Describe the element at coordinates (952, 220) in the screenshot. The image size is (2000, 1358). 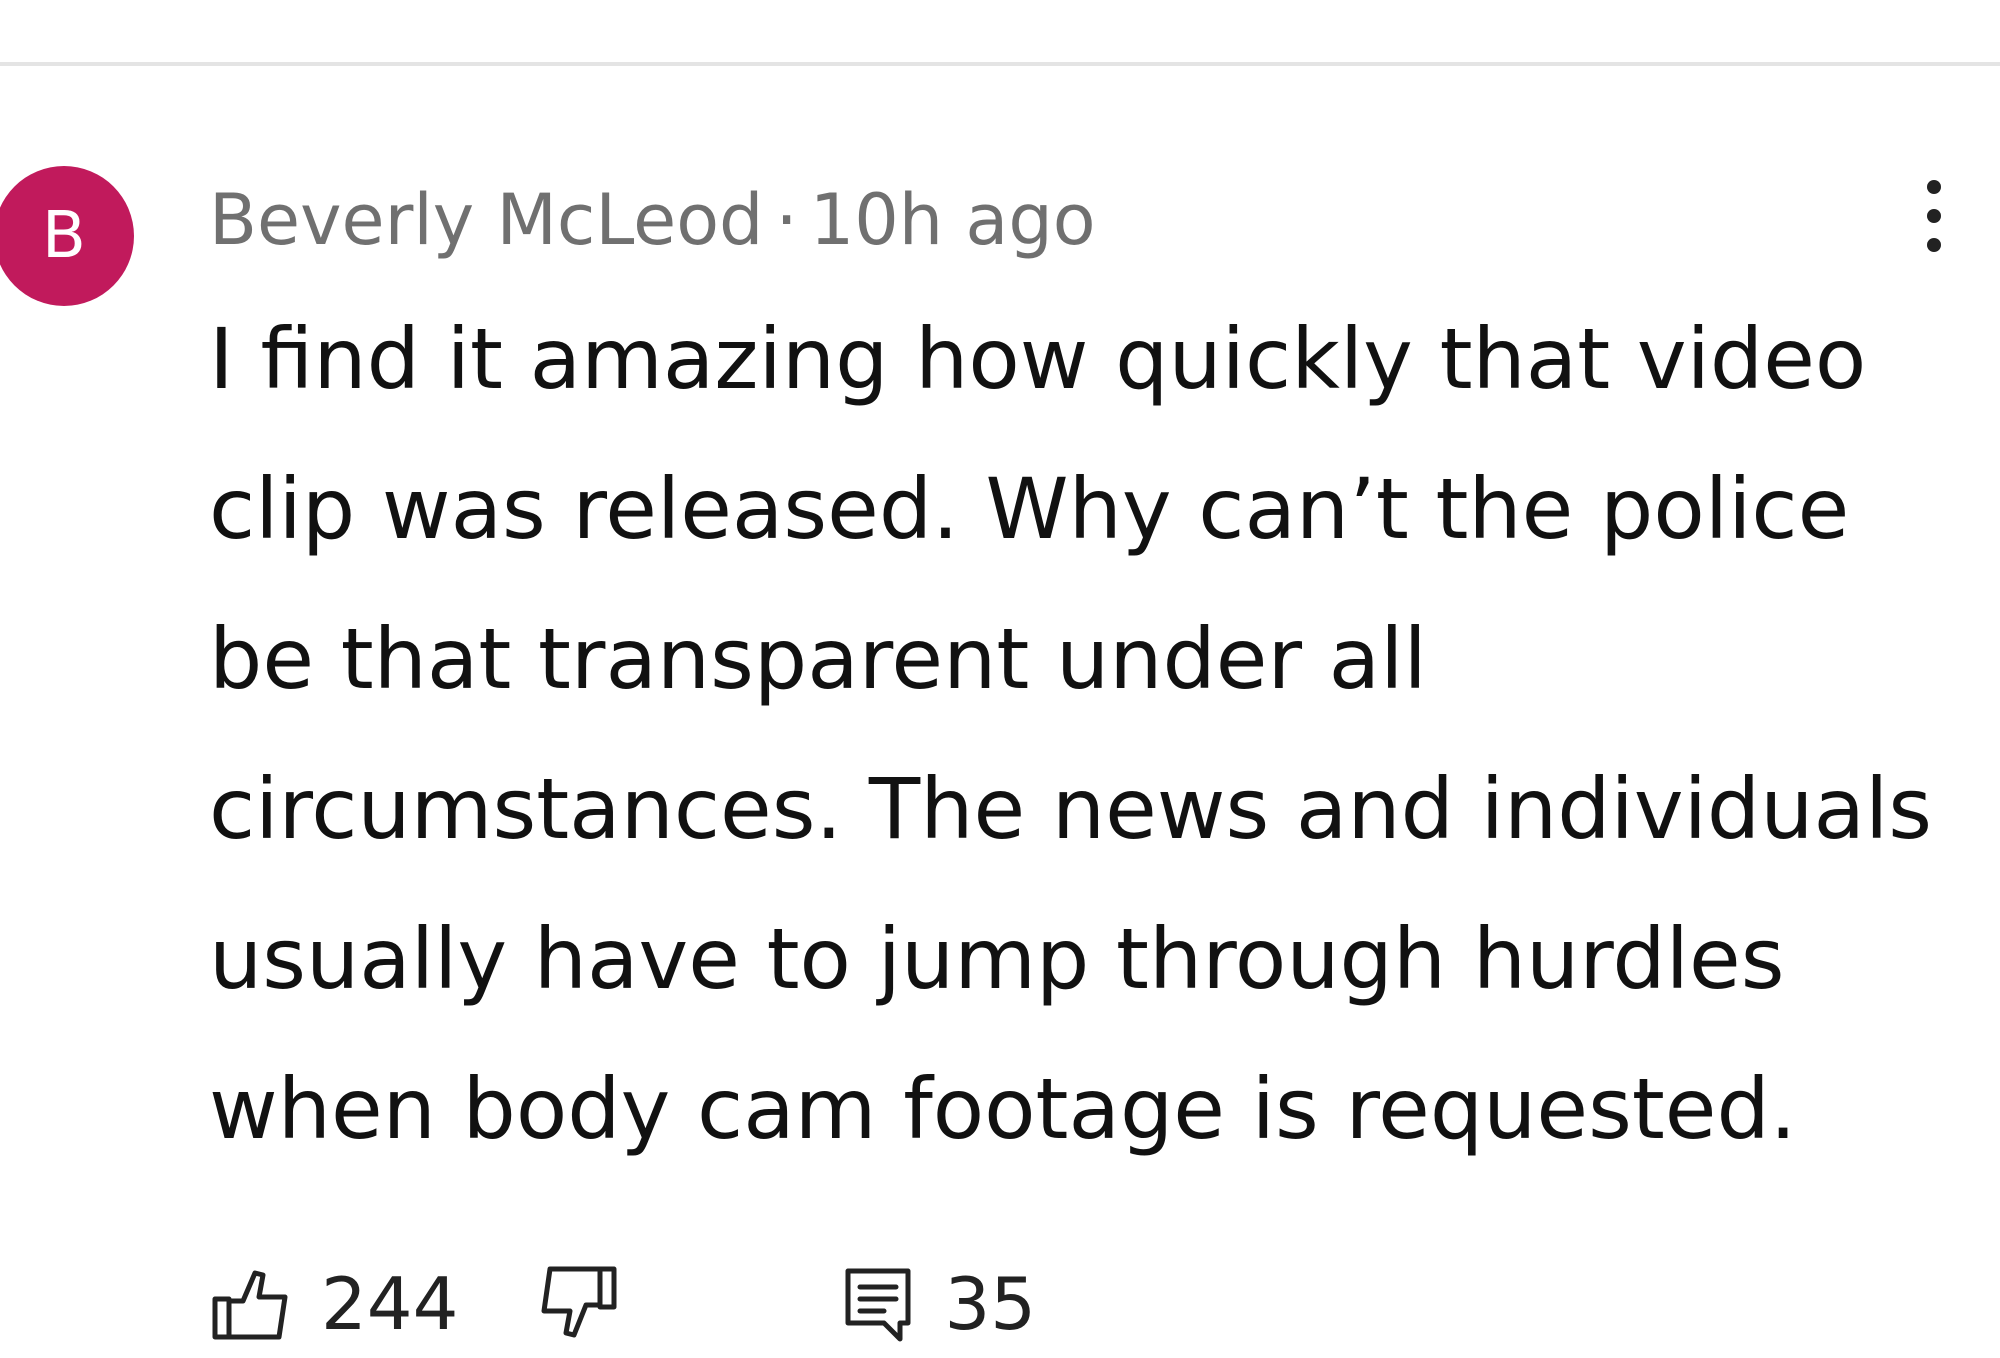
I see `timestamp: 10h ago` at that location.